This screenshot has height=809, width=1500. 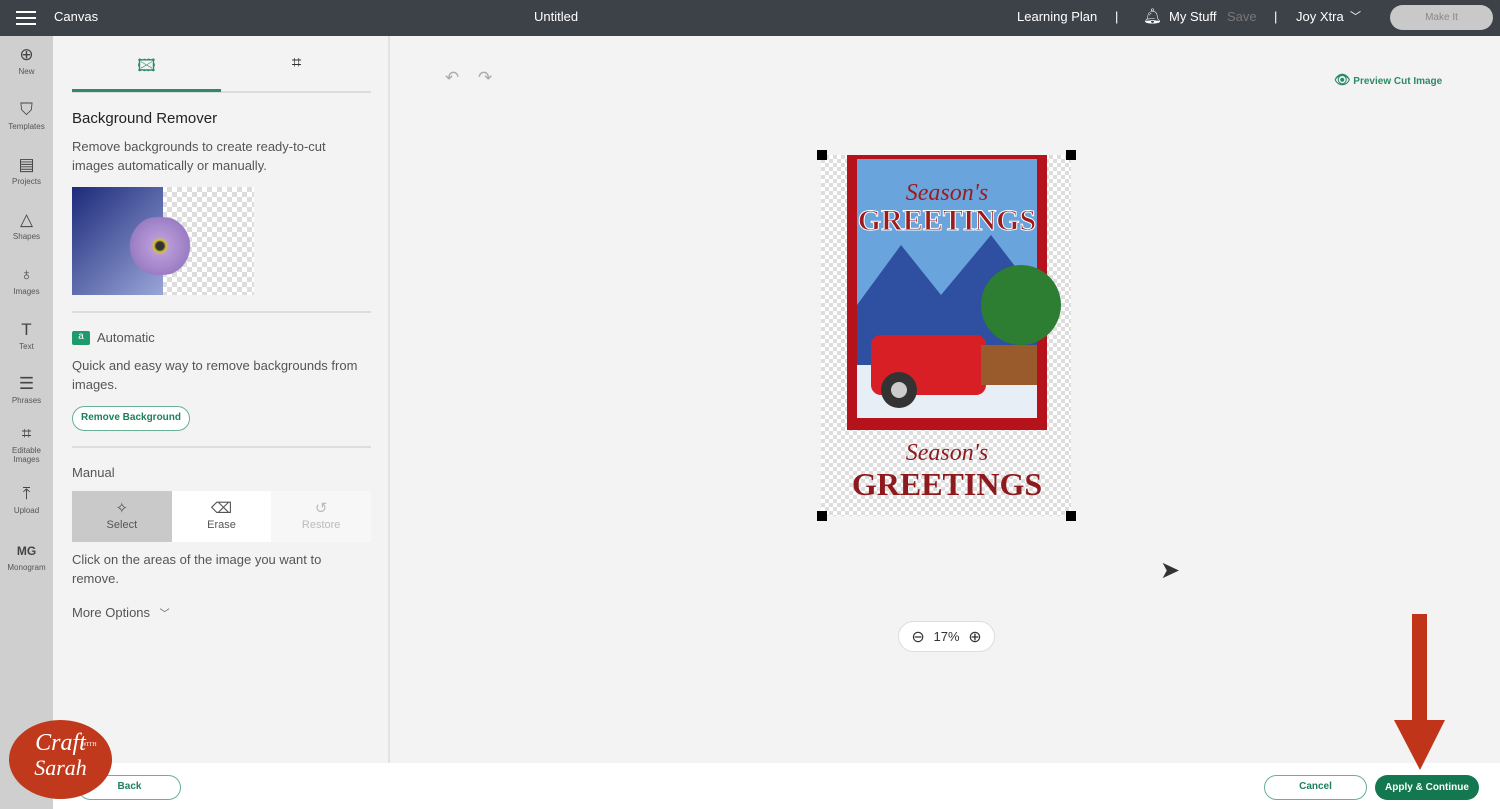 What do you see at coordinates (776, 786) in the screenshot?
I see `bottom-bar: Back Cancel Apply & Continue` at bounding box center [776, 786].